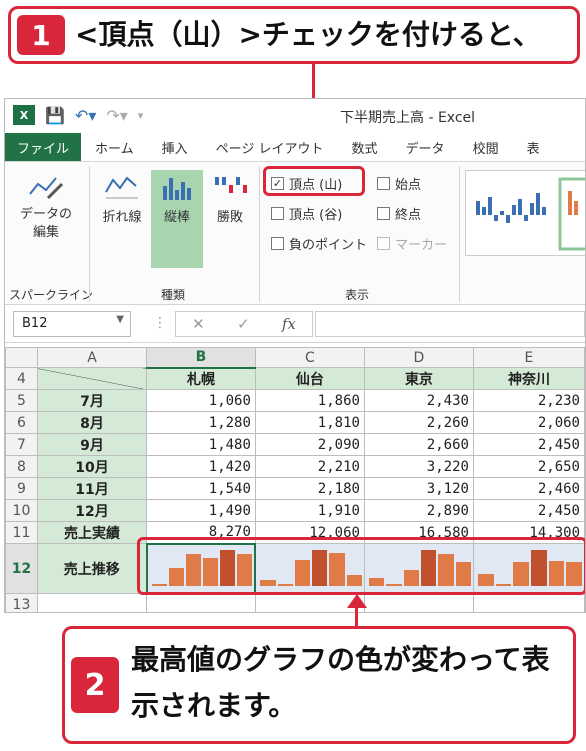  I want to click on checkbox-negative-points: 負のポイント, so click(319, 243).